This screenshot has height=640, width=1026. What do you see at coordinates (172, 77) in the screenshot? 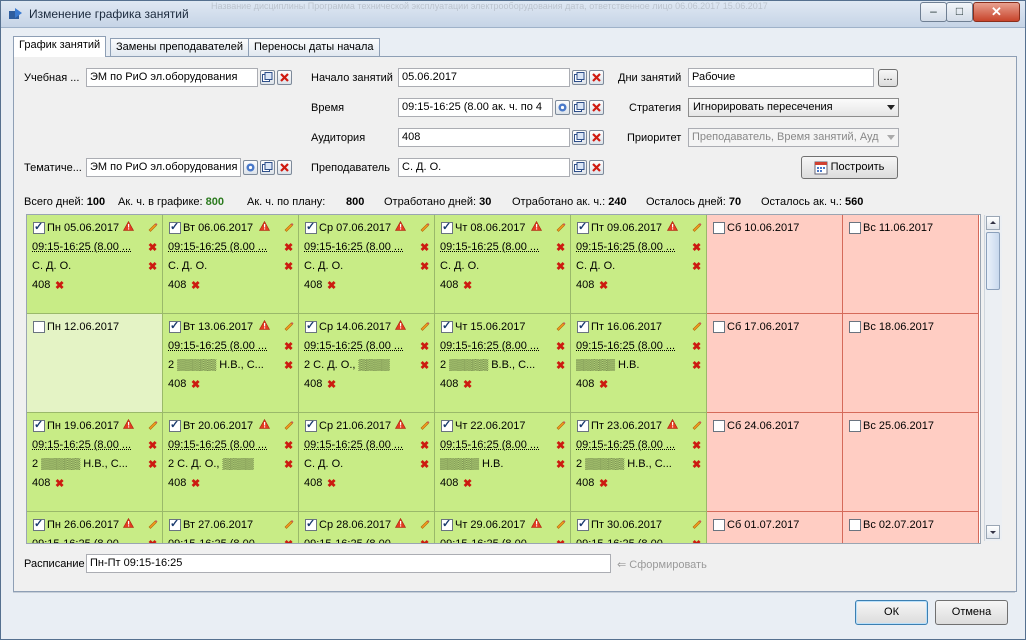
I see `uchebnaya-field: ЭМ по РиО эл.оборудования` at bounding box center [172, 77].